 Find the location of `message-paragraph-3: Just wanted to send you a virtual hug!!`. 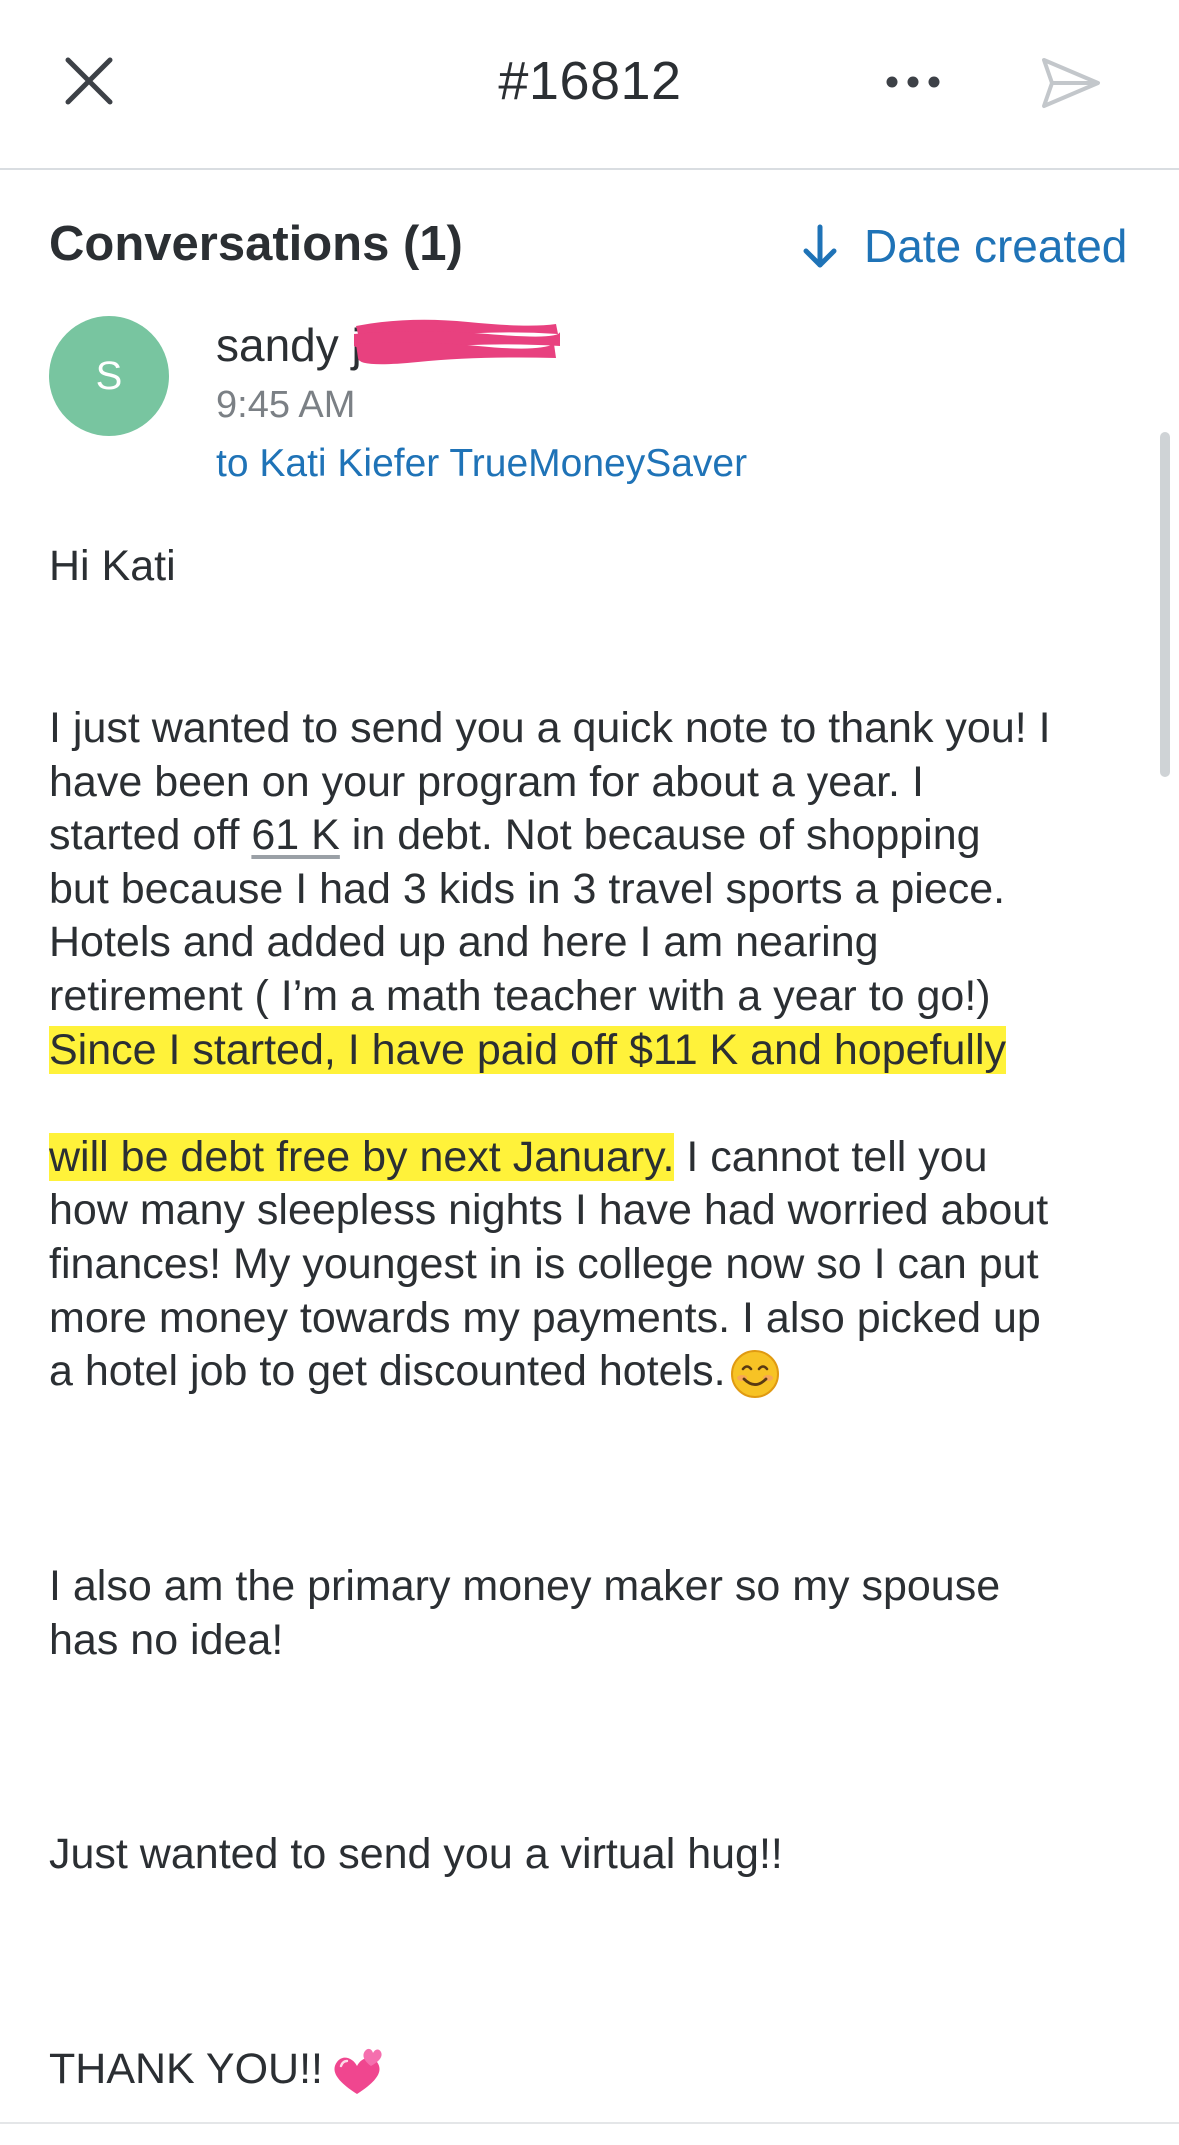

message-paragraph-3: Just wanted to send you a virtual hug!! is located at coordinates (591, 1855).